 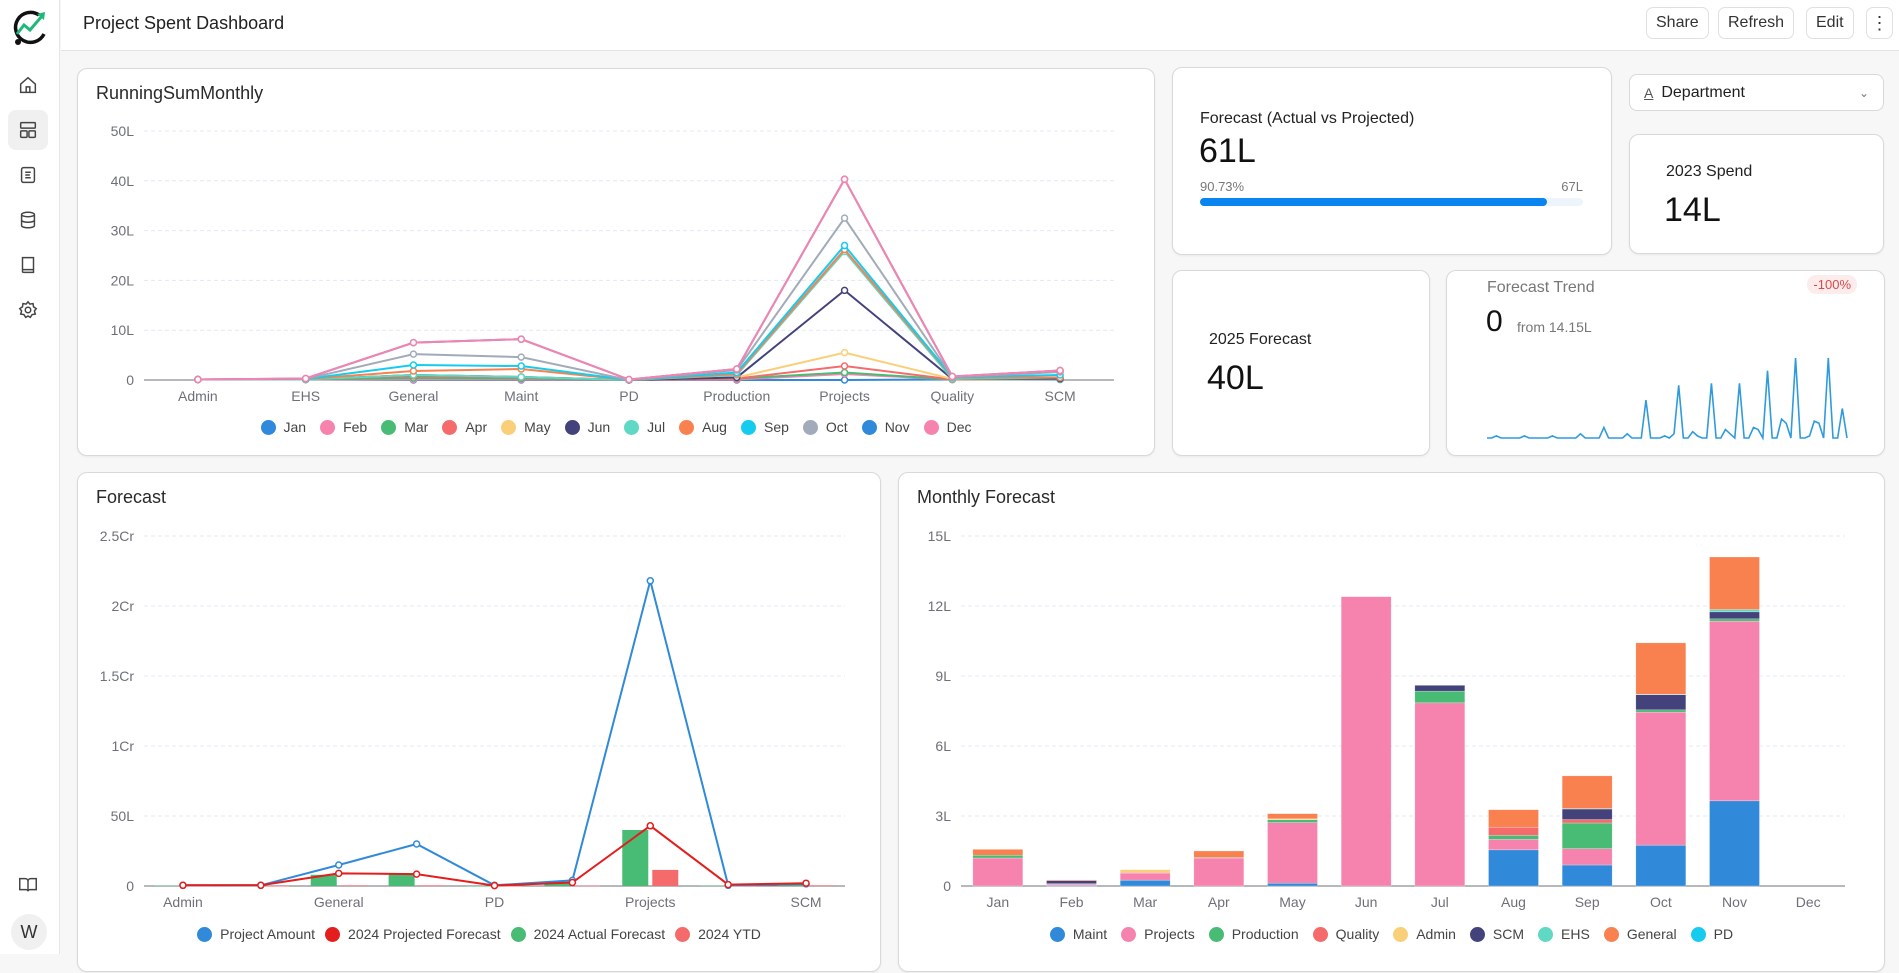 What do you see at coordinates (718, 934) in the screenshot?
I see `legend-item: 2024 YTD` at bounding box center [718, 934].